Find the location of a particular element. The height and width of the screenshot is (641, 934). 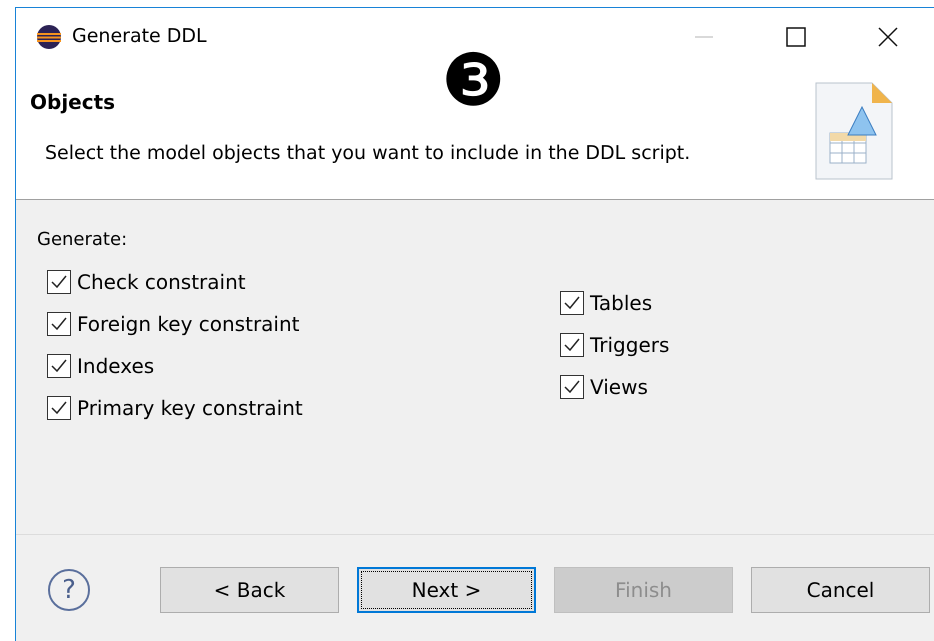

checkbox-label: Views is located at coordinates (619, 387).